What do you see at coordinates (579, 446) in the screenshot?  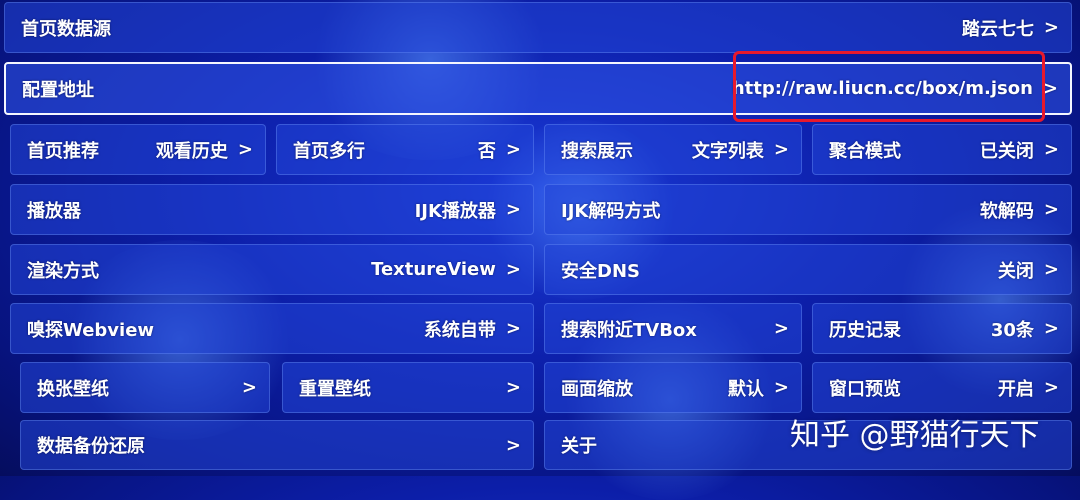 I see `item-label: 关于` at bounding box center [579, 446].